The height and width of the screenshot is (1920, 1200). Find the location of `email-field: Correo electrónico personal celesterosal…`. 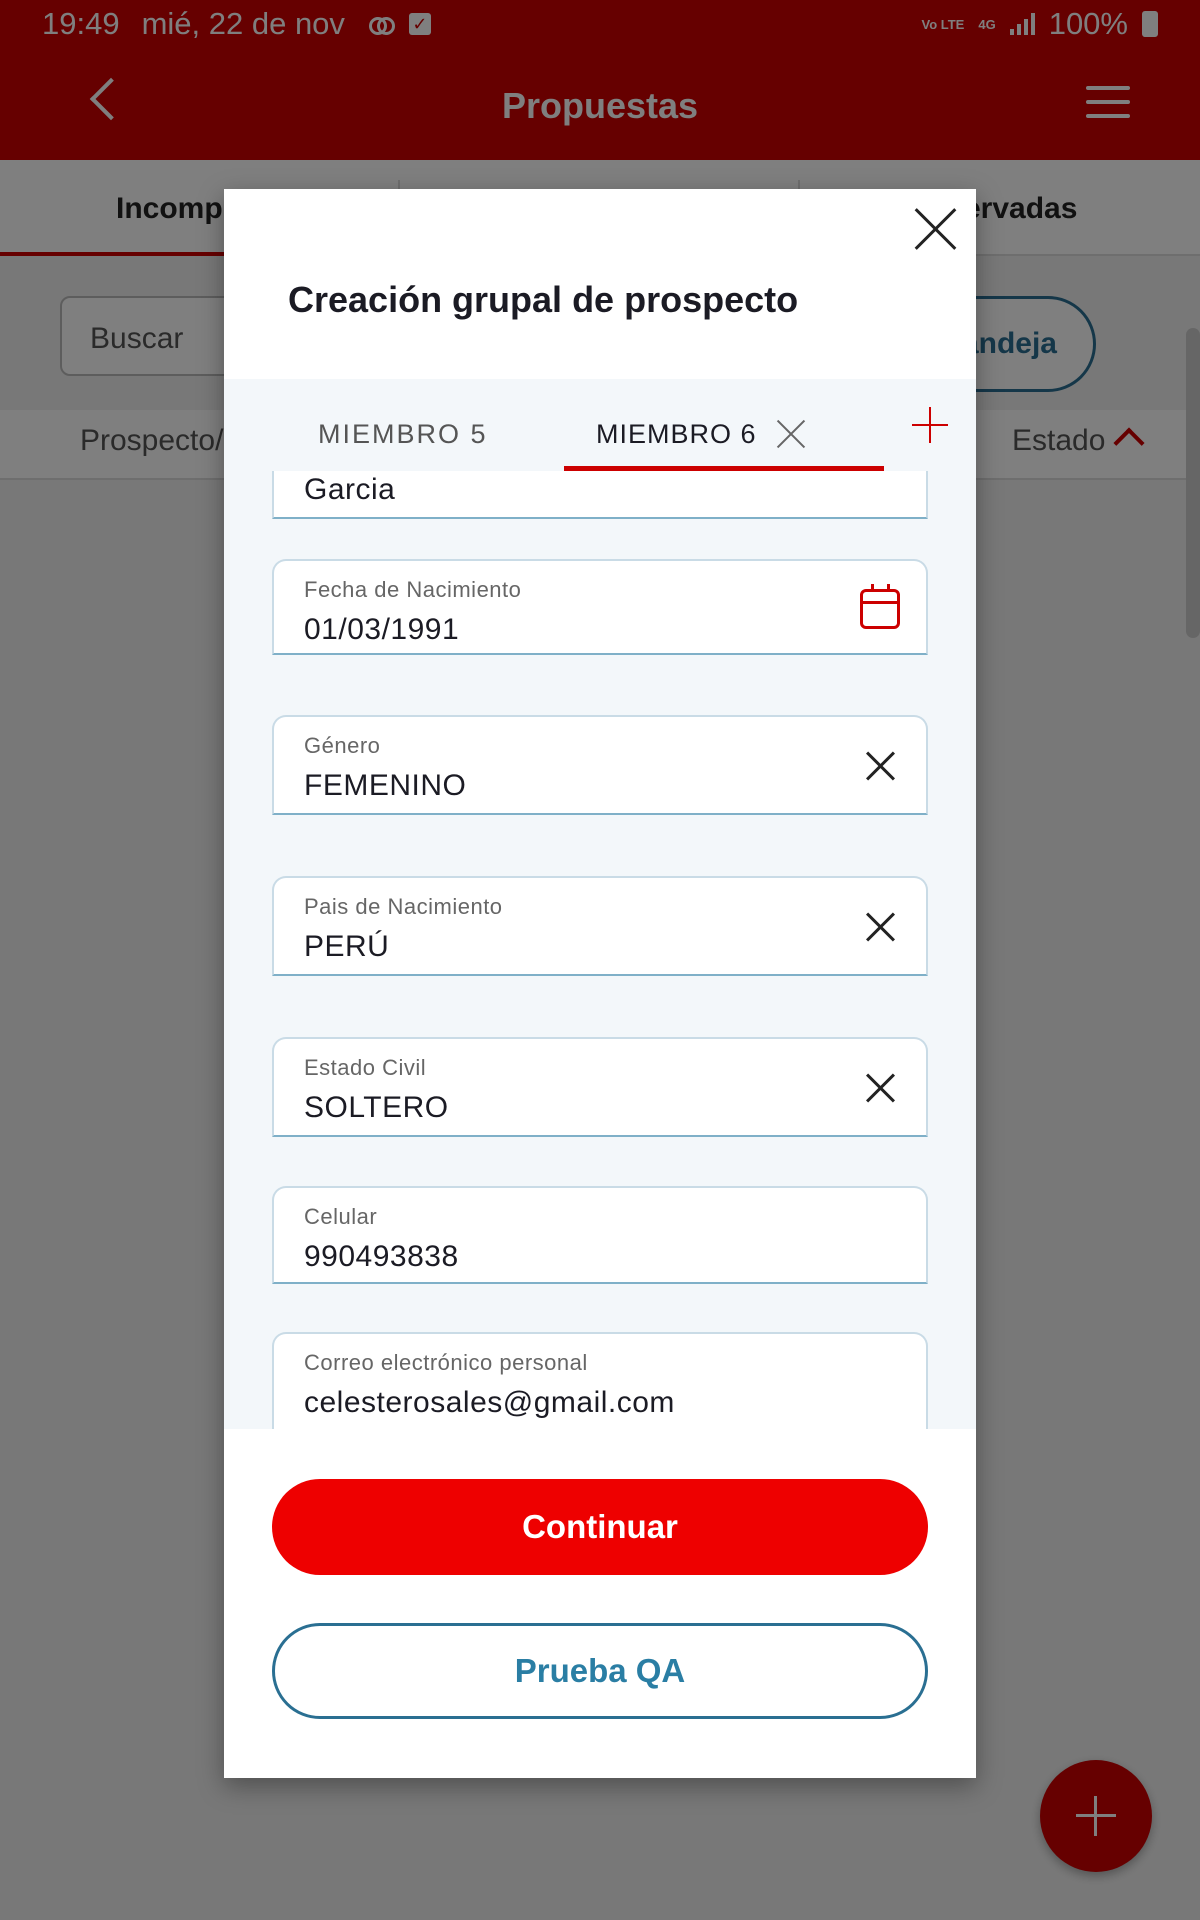

email-field: Correo electrónico personal celesterosal… is located at coordinates (600, 1380).